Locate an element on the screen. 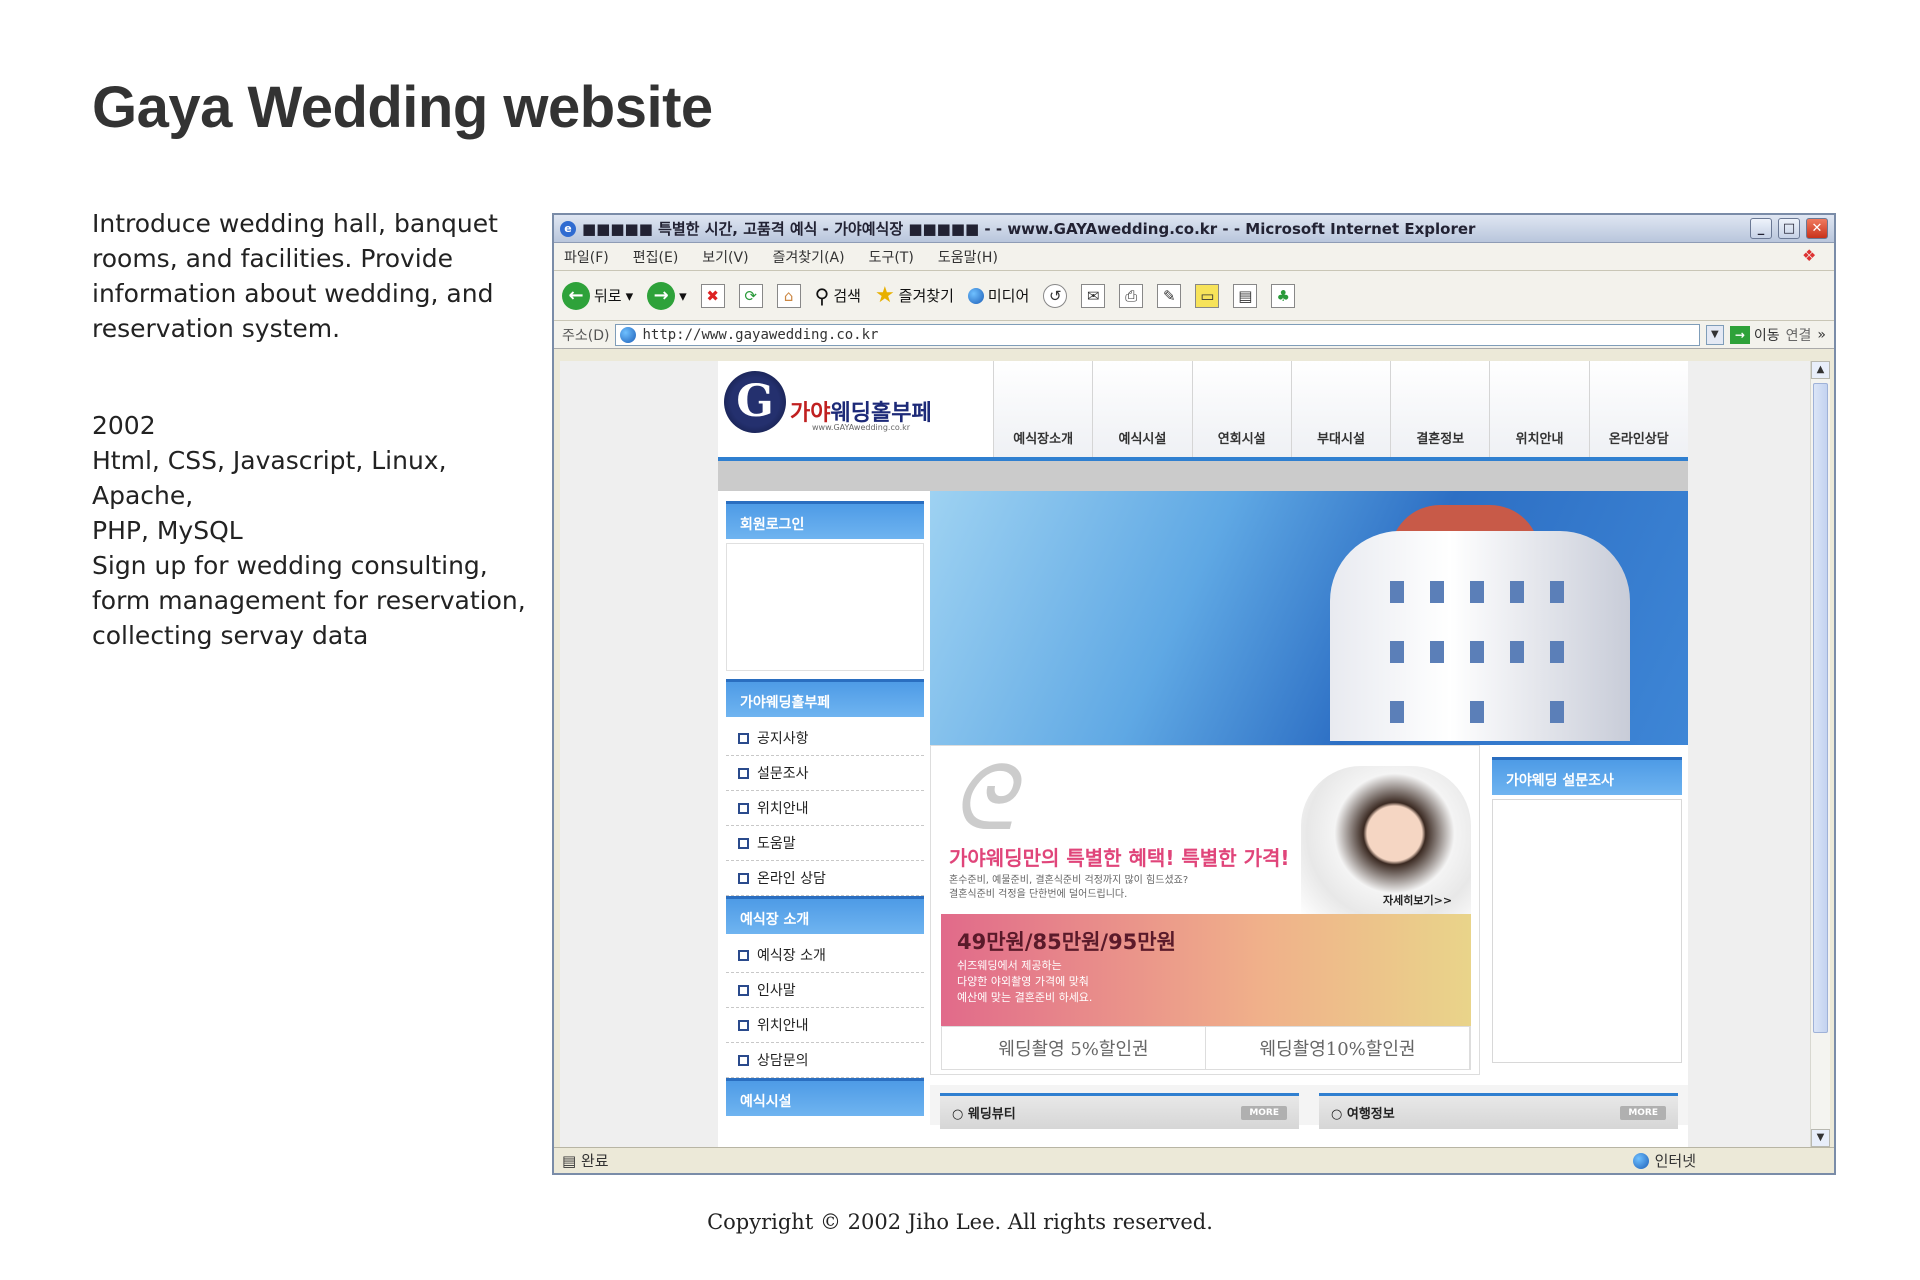 The width and height of the screenshot is (1920, 1280). back-button: ← 뒤로 ▾ is located at coordinates (598, 295).